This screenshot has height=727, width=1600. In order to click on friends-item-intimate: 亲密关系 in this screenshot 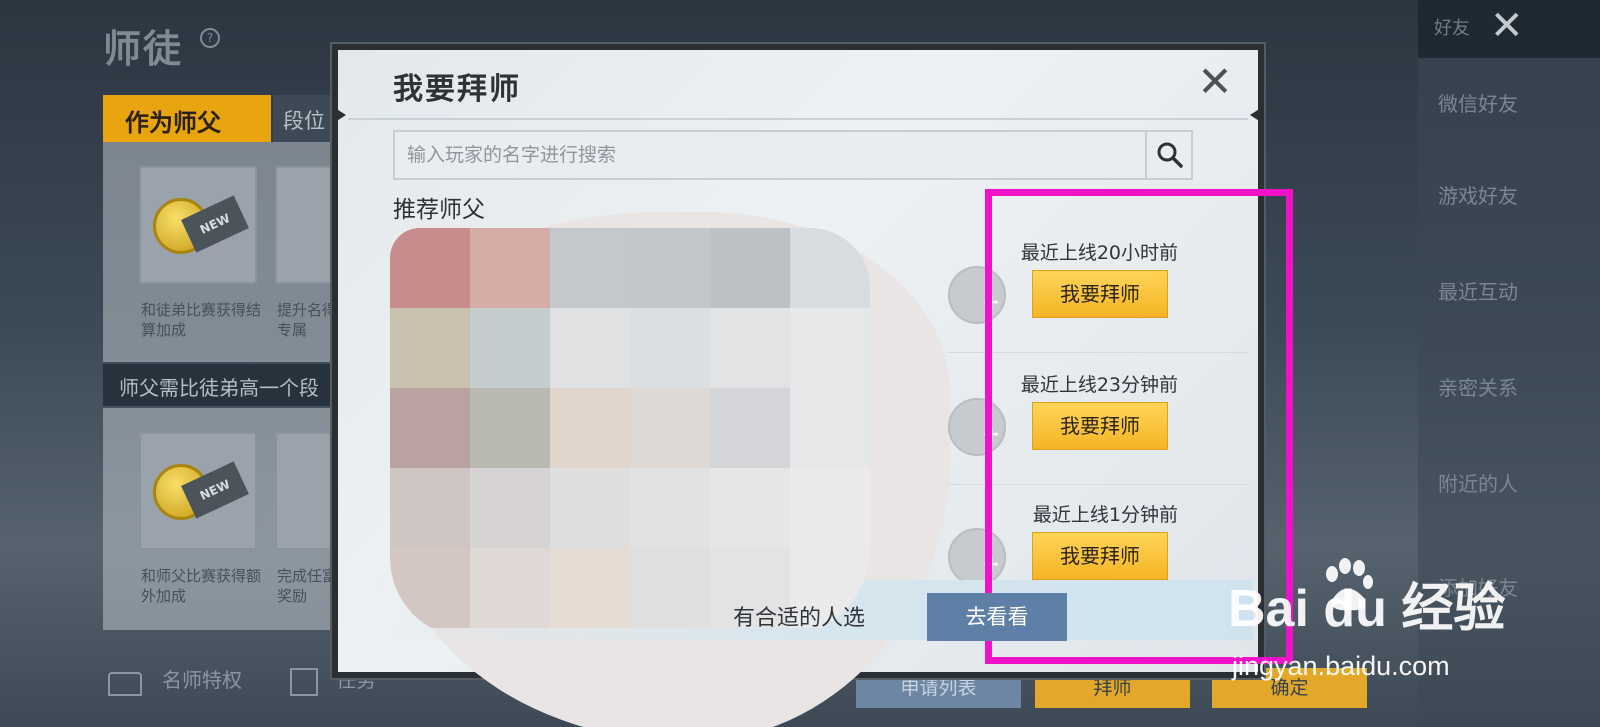, I will do `click(1478, 386)`.